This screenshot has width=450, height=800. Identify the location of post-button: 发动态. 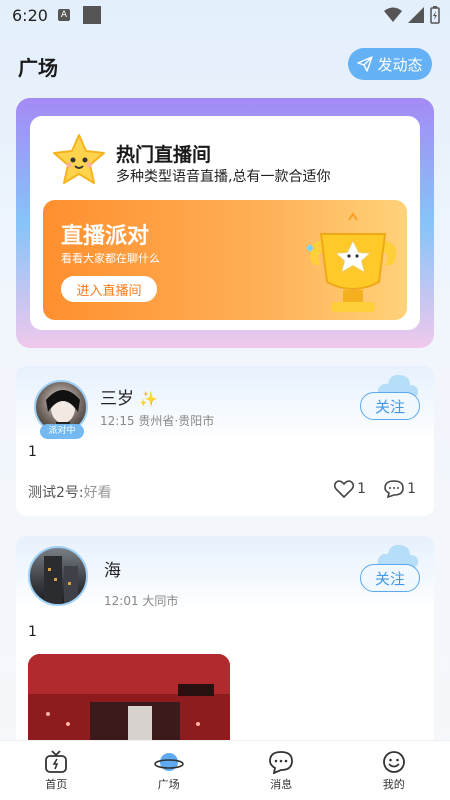
(390, 64).